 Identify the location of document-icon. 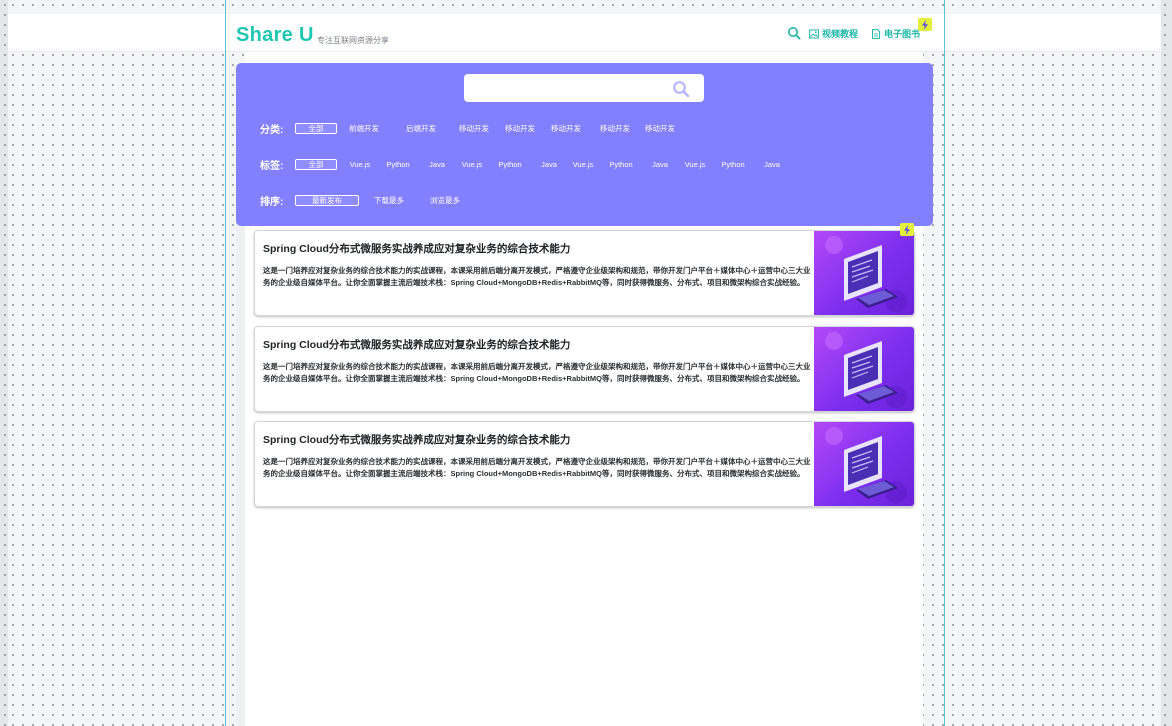
(876, 33).